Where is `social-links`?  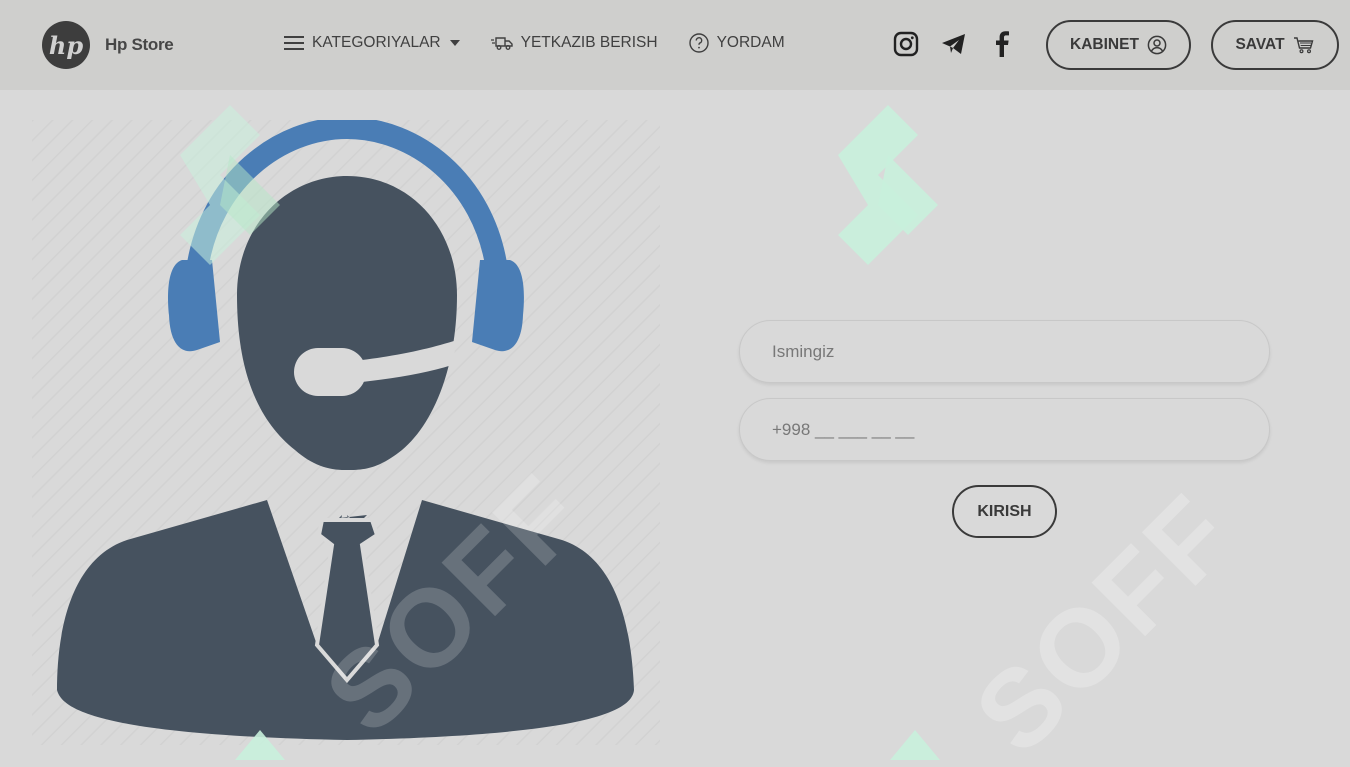
social-links is located at coordinates (965, 44).